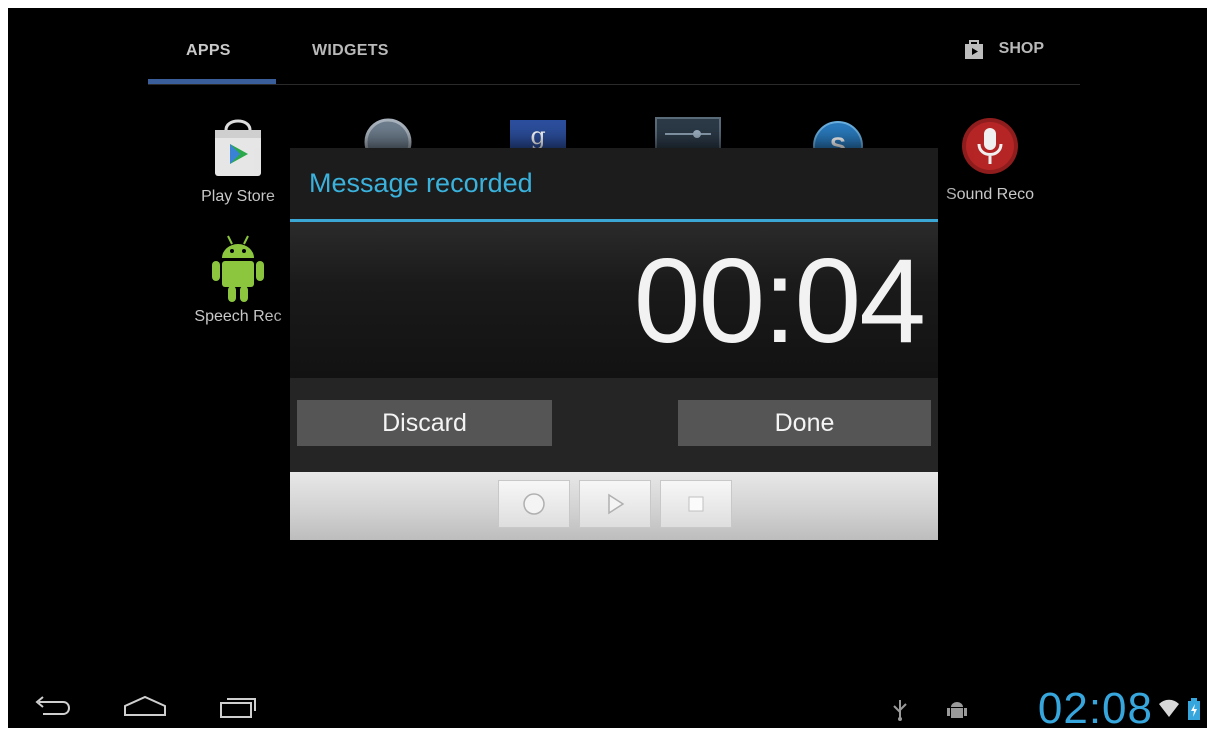  I want to click on recent-apps-button, so click(237, 707).